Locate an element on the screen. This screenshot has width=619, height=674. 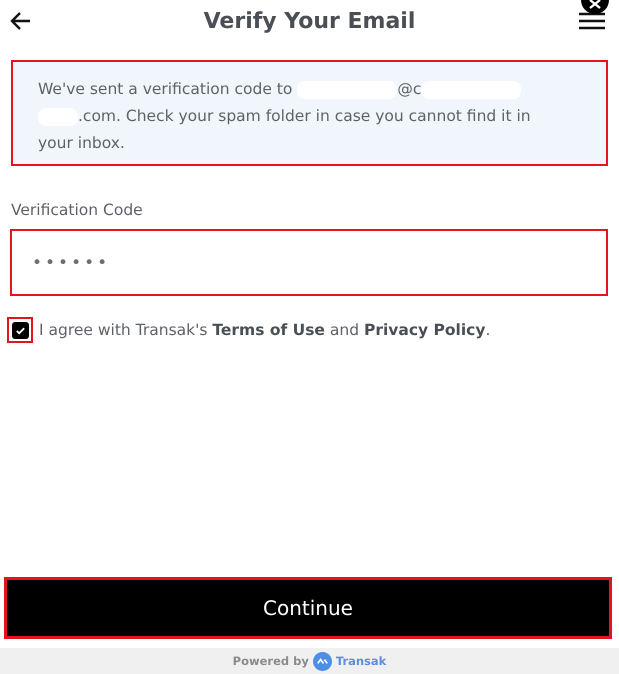
page-title: Verify Your Email is located at coordinates (310, 21).